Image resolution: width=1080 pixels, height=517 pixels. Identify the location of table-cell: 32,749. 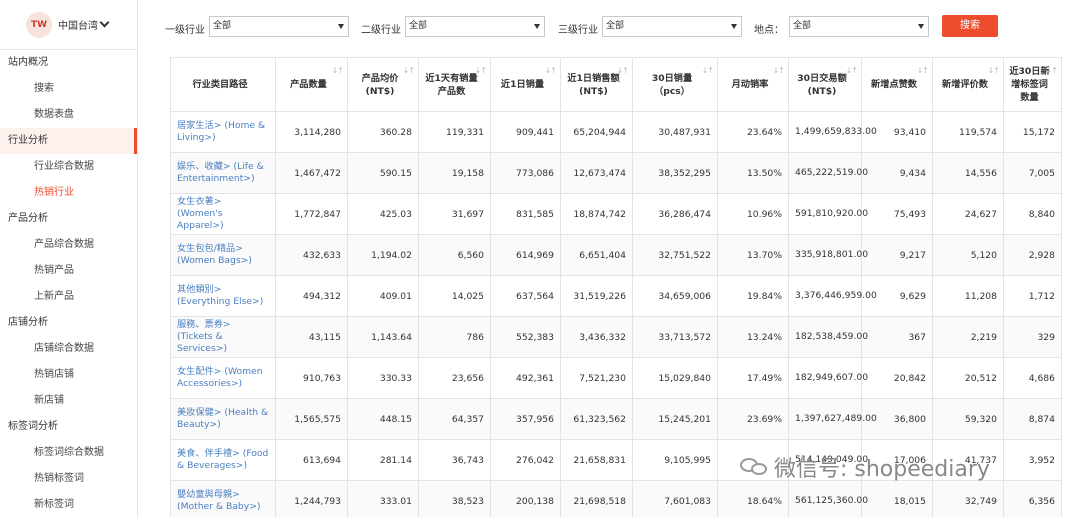
(968, 498).